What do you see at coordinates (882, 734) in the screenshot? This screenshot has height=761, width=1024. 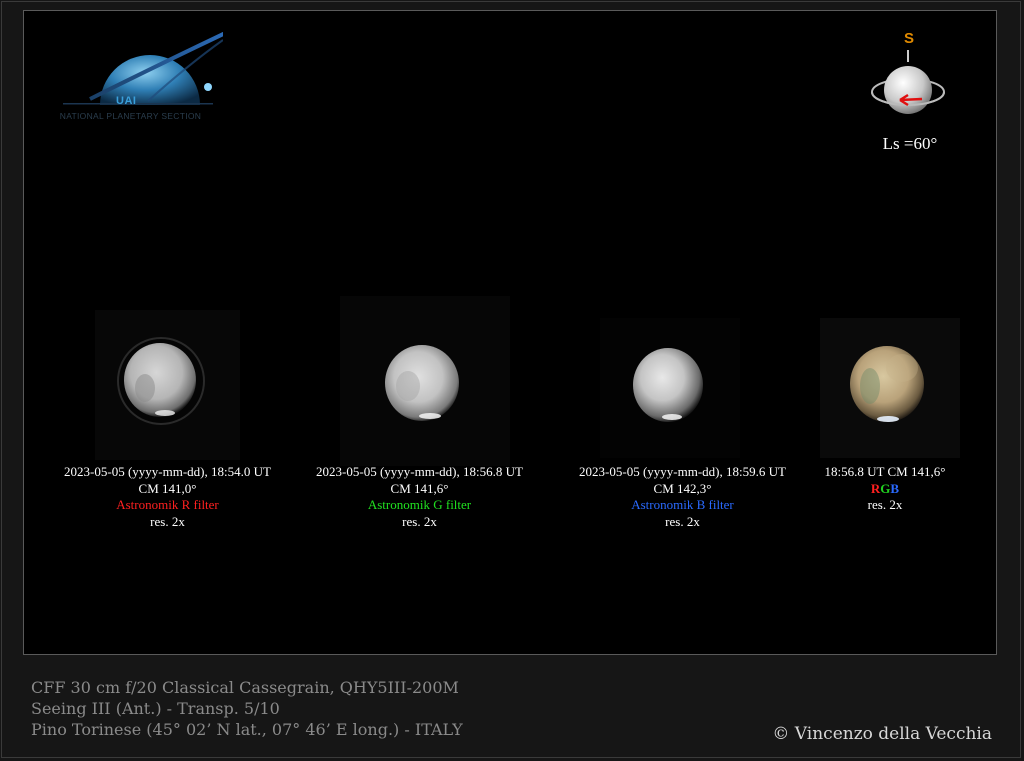 I see `copyright: © Vincenzo della Vecchia` at bounding box center [882, 734].